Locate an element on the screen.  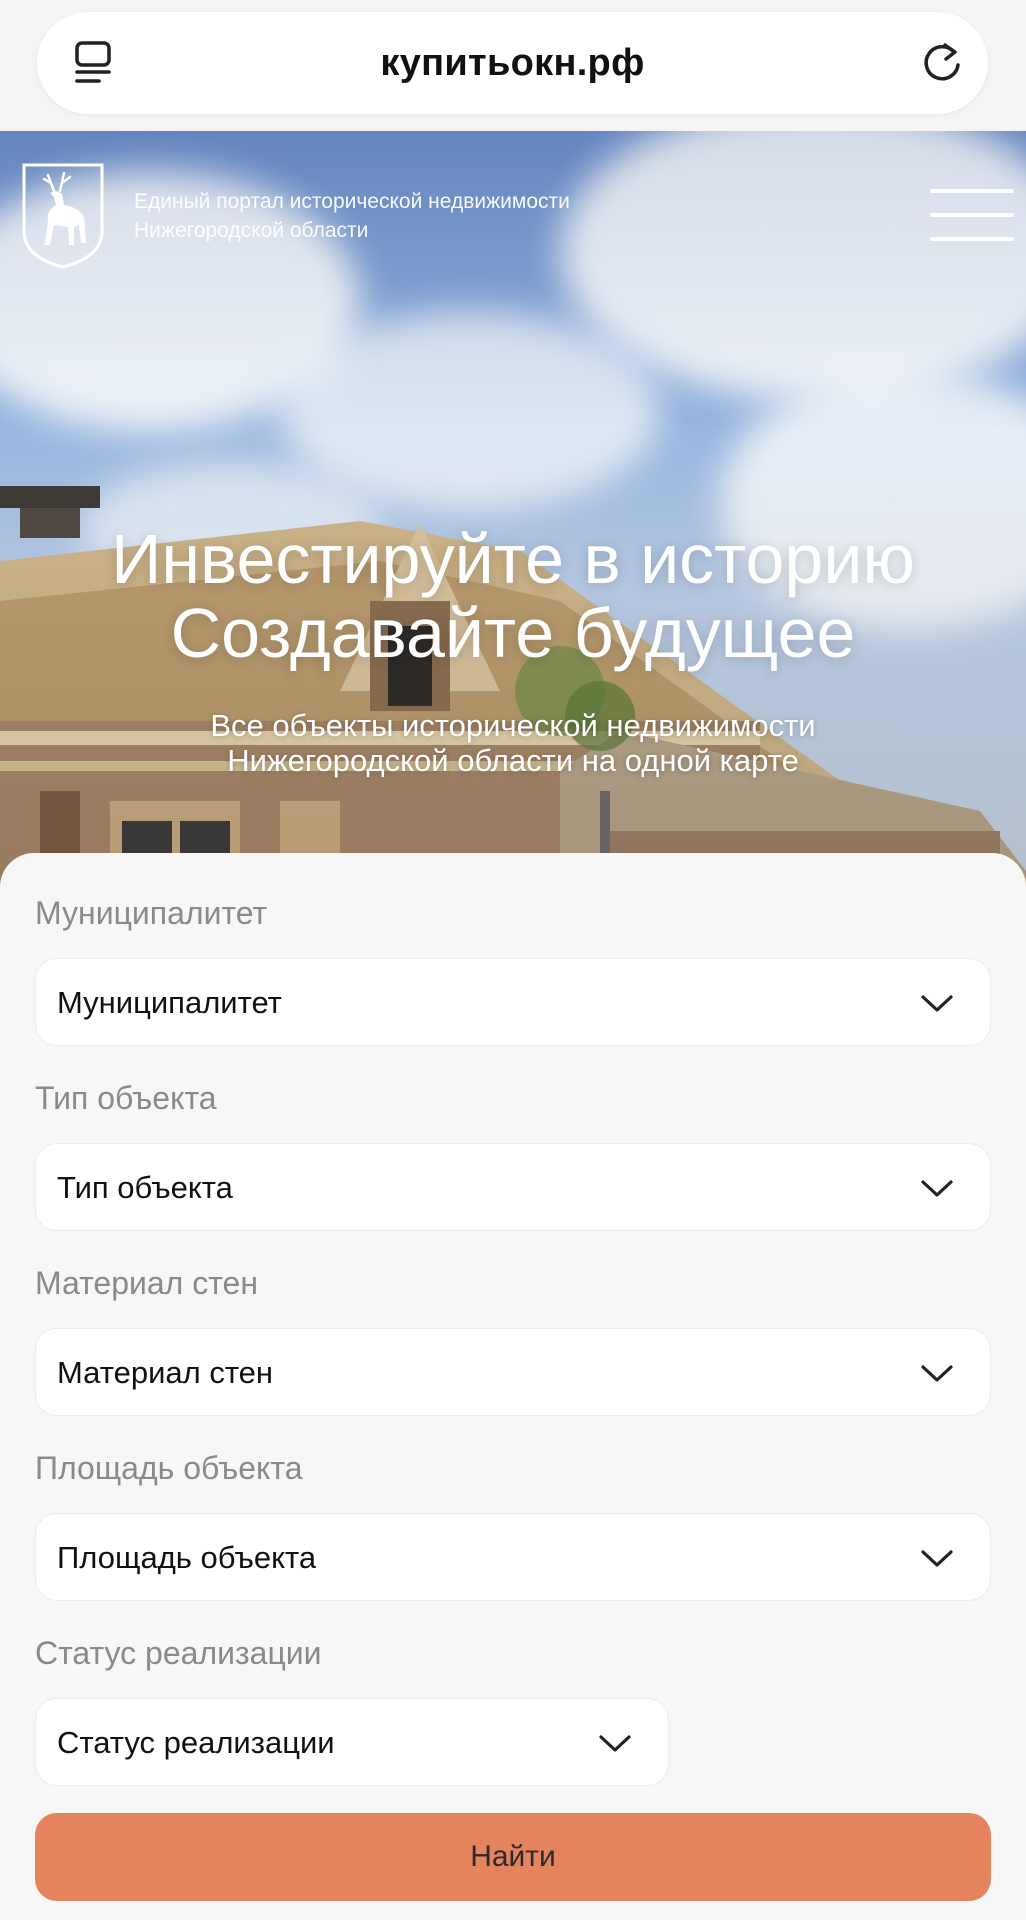
status-select: Статус реализации is located at coordinates (352, 1742).